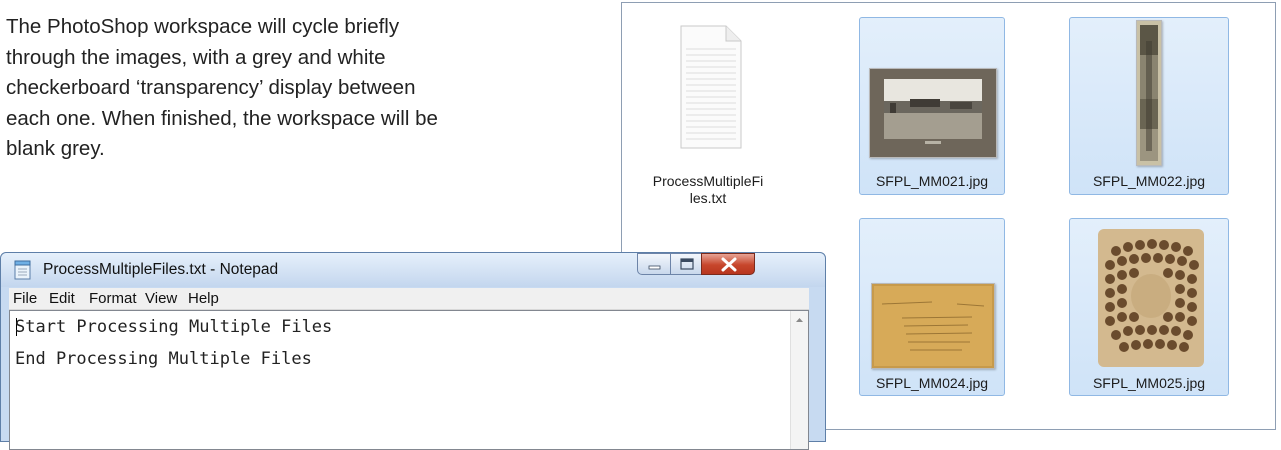  I want to click on editor-line: End Processing Multiple Files, so click(163, 359).